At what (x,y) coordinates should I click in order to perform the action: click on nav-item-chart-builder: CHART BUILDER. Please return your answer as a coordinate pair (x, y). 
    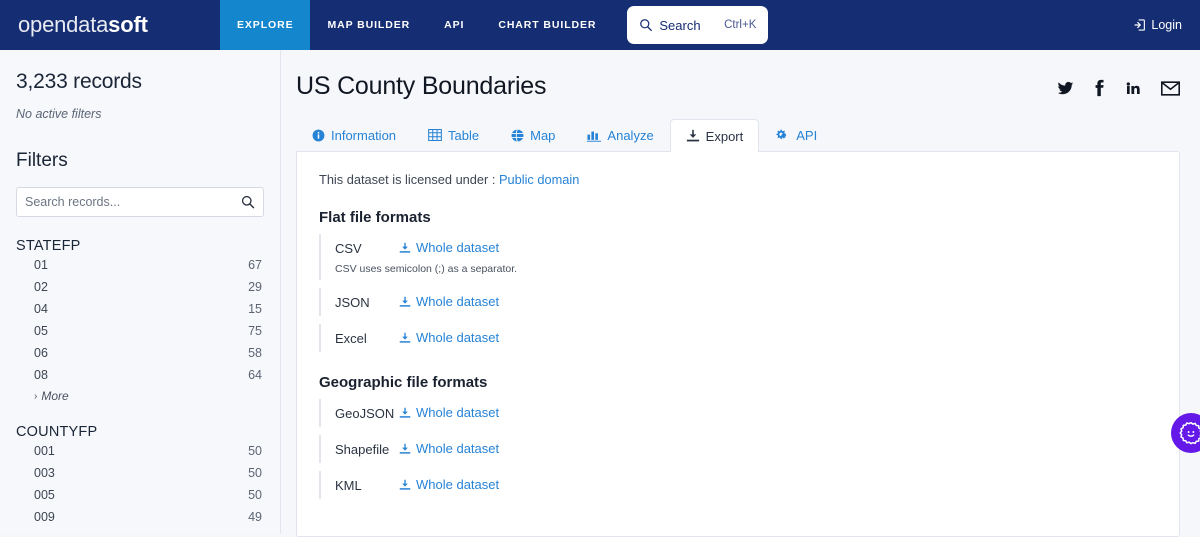
    Looking at the image, I should click on (547, 25).